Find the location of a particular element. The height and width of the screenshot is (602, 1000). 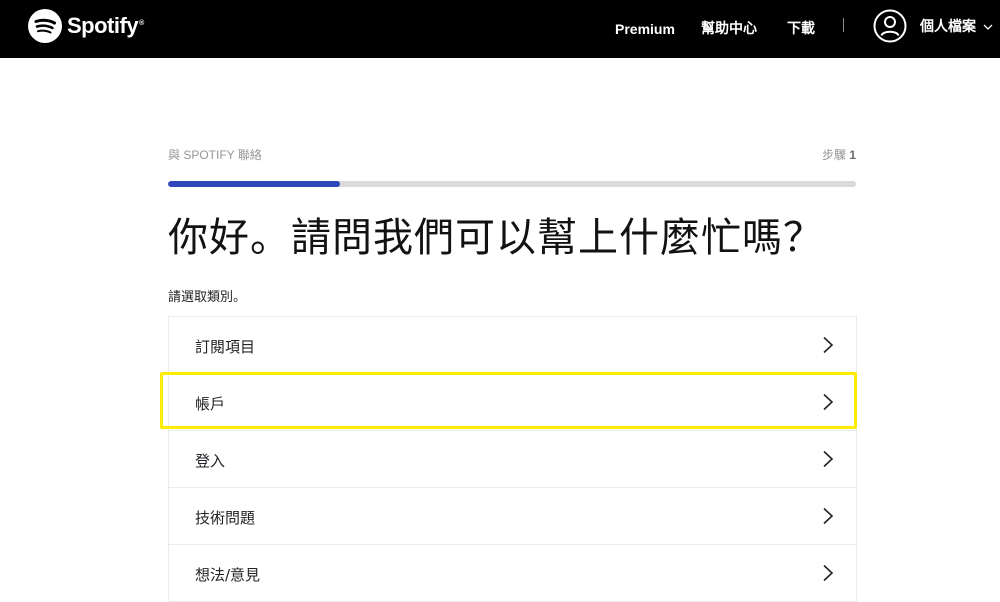

step-title: 與 SPOTIFY 聯絡 is located at coordinates (215, 155).